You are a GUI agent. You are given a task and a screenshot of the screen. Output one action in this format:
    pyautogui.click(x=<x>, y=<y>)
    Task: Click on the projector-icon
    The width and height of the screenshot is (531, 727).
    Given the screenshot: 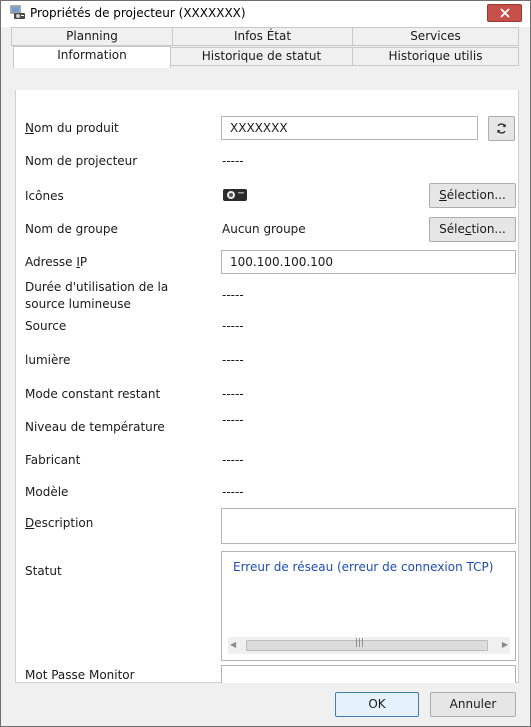 What is the action you would take?
    pyautogui.click(x=235, y=196)
    